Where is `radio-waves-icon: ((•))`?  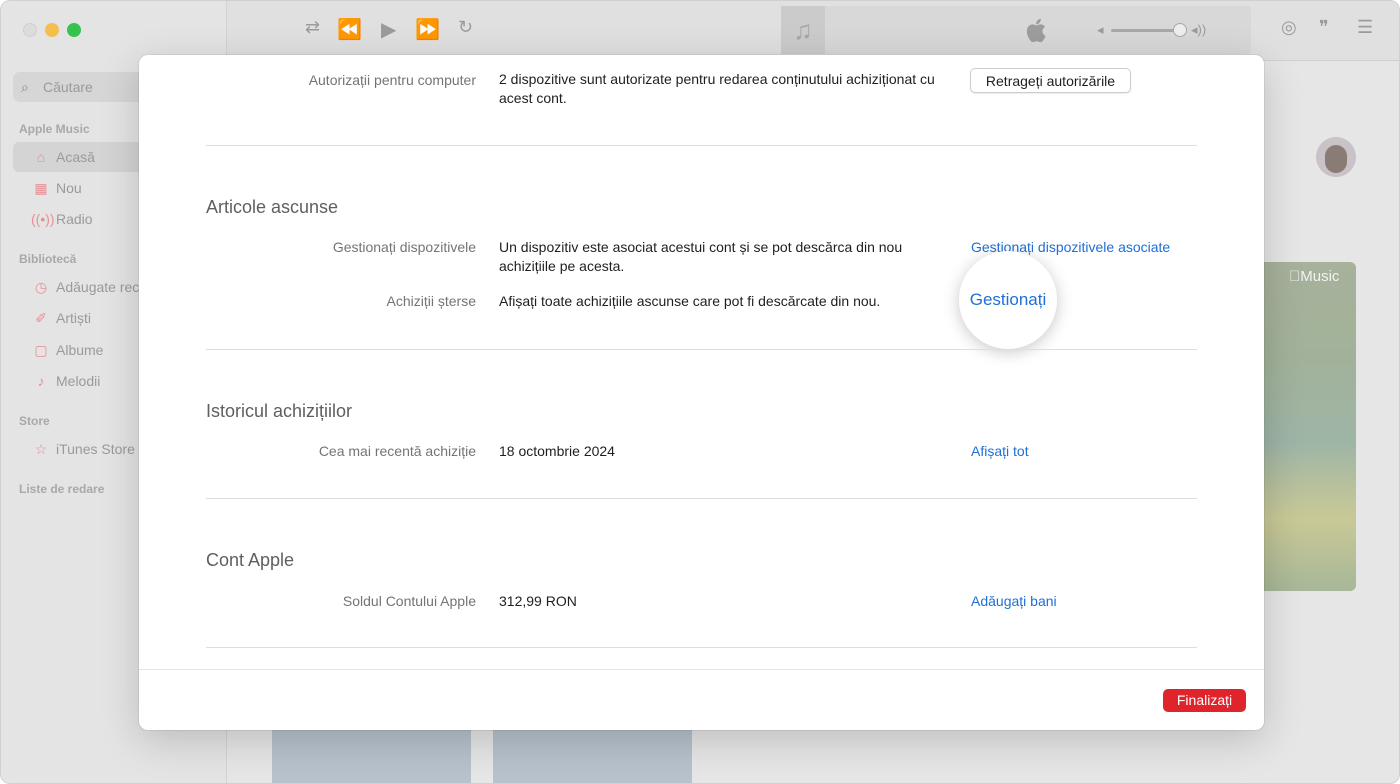
radio-waves-icon: ((•)) is located at coordinates (43, 219).